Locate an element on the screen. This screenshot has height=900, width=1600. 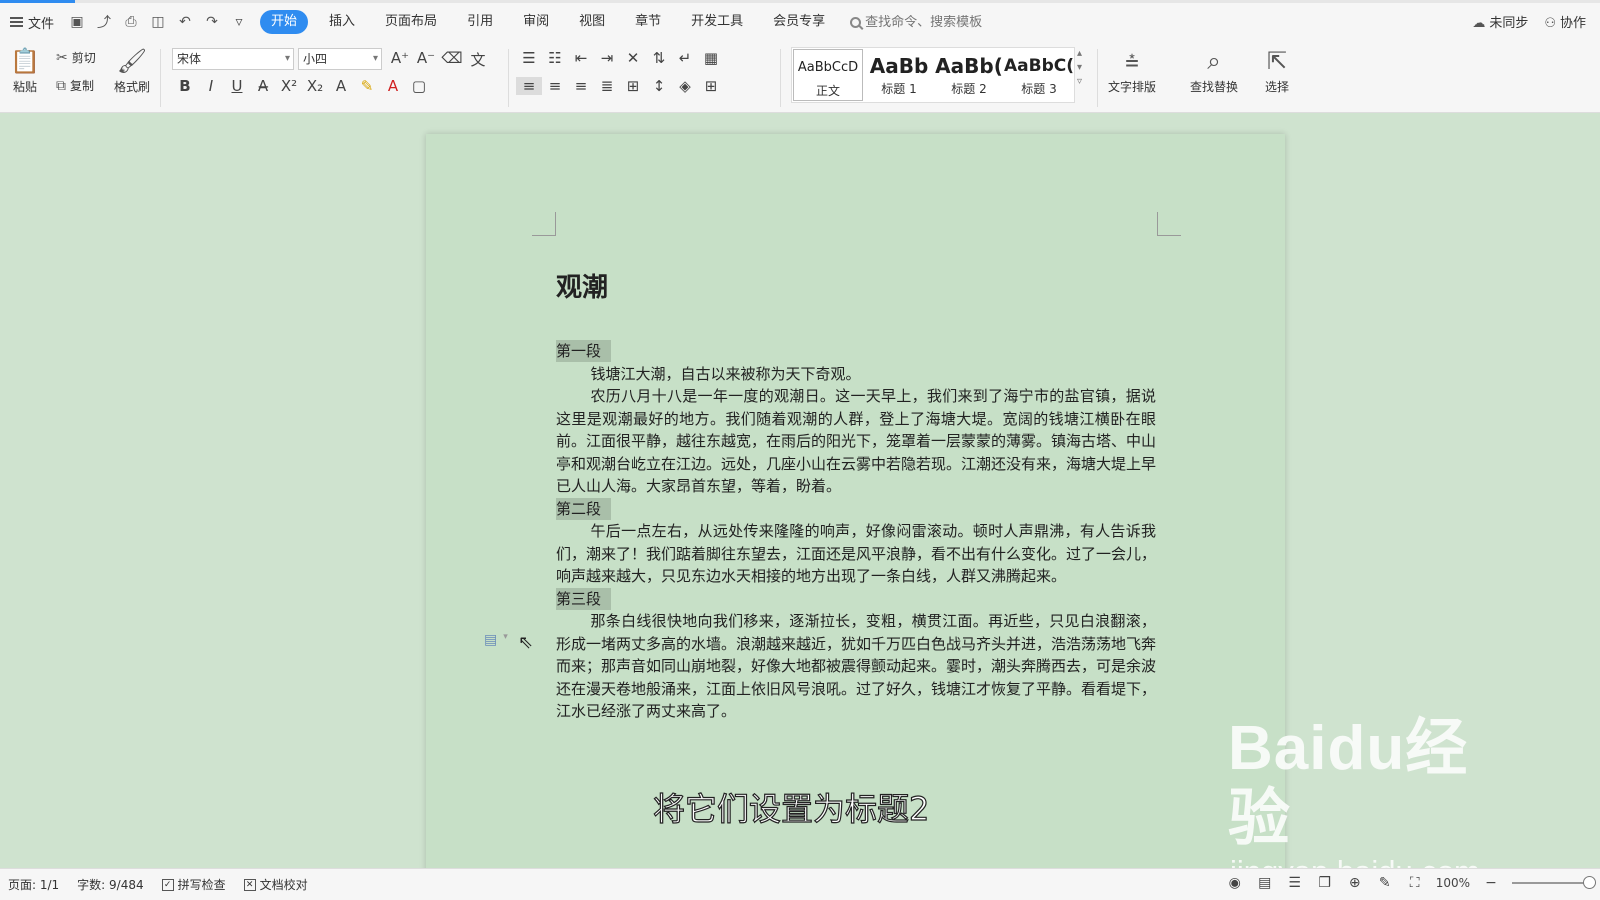
strikethrough-icon: A̶ is located at coordinates (263, 86).